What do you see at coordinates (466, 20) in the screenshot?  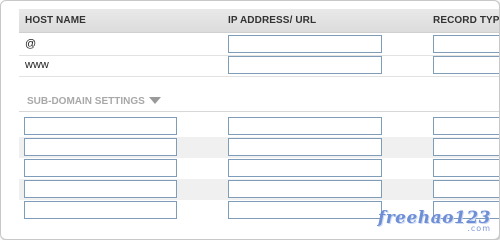 I see `column-header-record-type: RECORD TYP` at bounding box center [466, 20].